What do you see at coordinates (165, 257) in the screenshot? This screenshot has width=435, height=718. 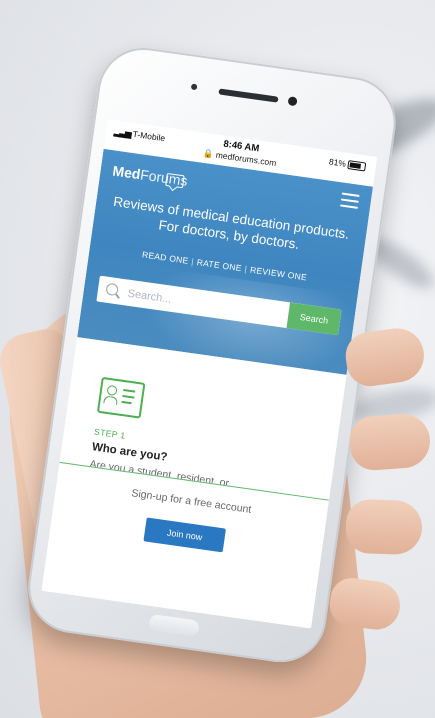 I see `nav-read-one: READ ONE` at bounding box center [165, 257].